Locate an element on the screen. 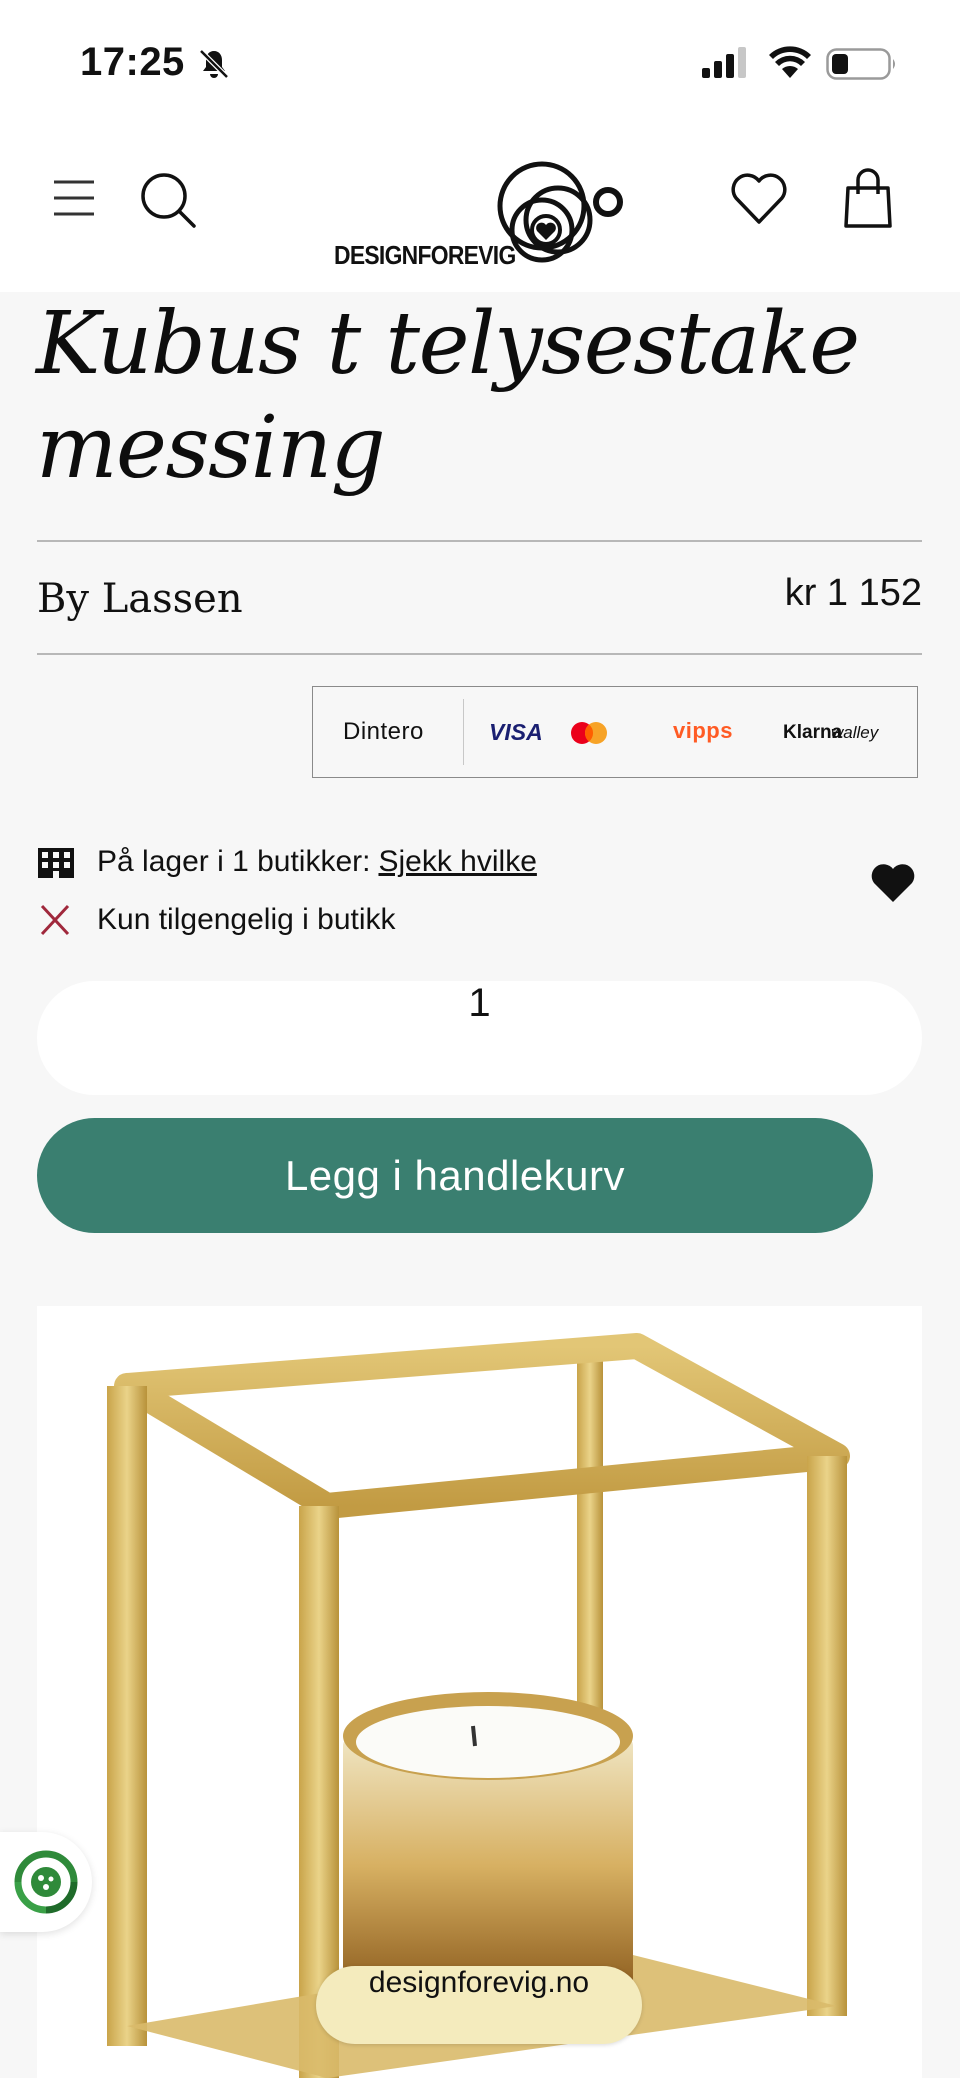 This screenshot has height=2078, width=960. product-title: Kubus t telysestake messing is located at coordinates (466, 396).